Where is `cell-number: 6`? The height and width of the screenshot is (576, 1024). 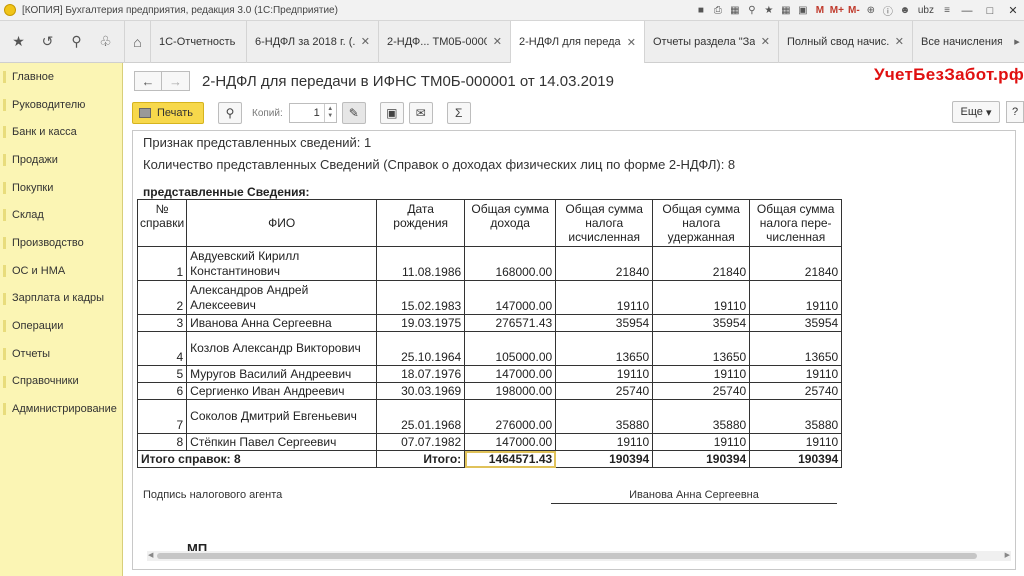 cell-number: 6 is located at coordinates (162, 391).